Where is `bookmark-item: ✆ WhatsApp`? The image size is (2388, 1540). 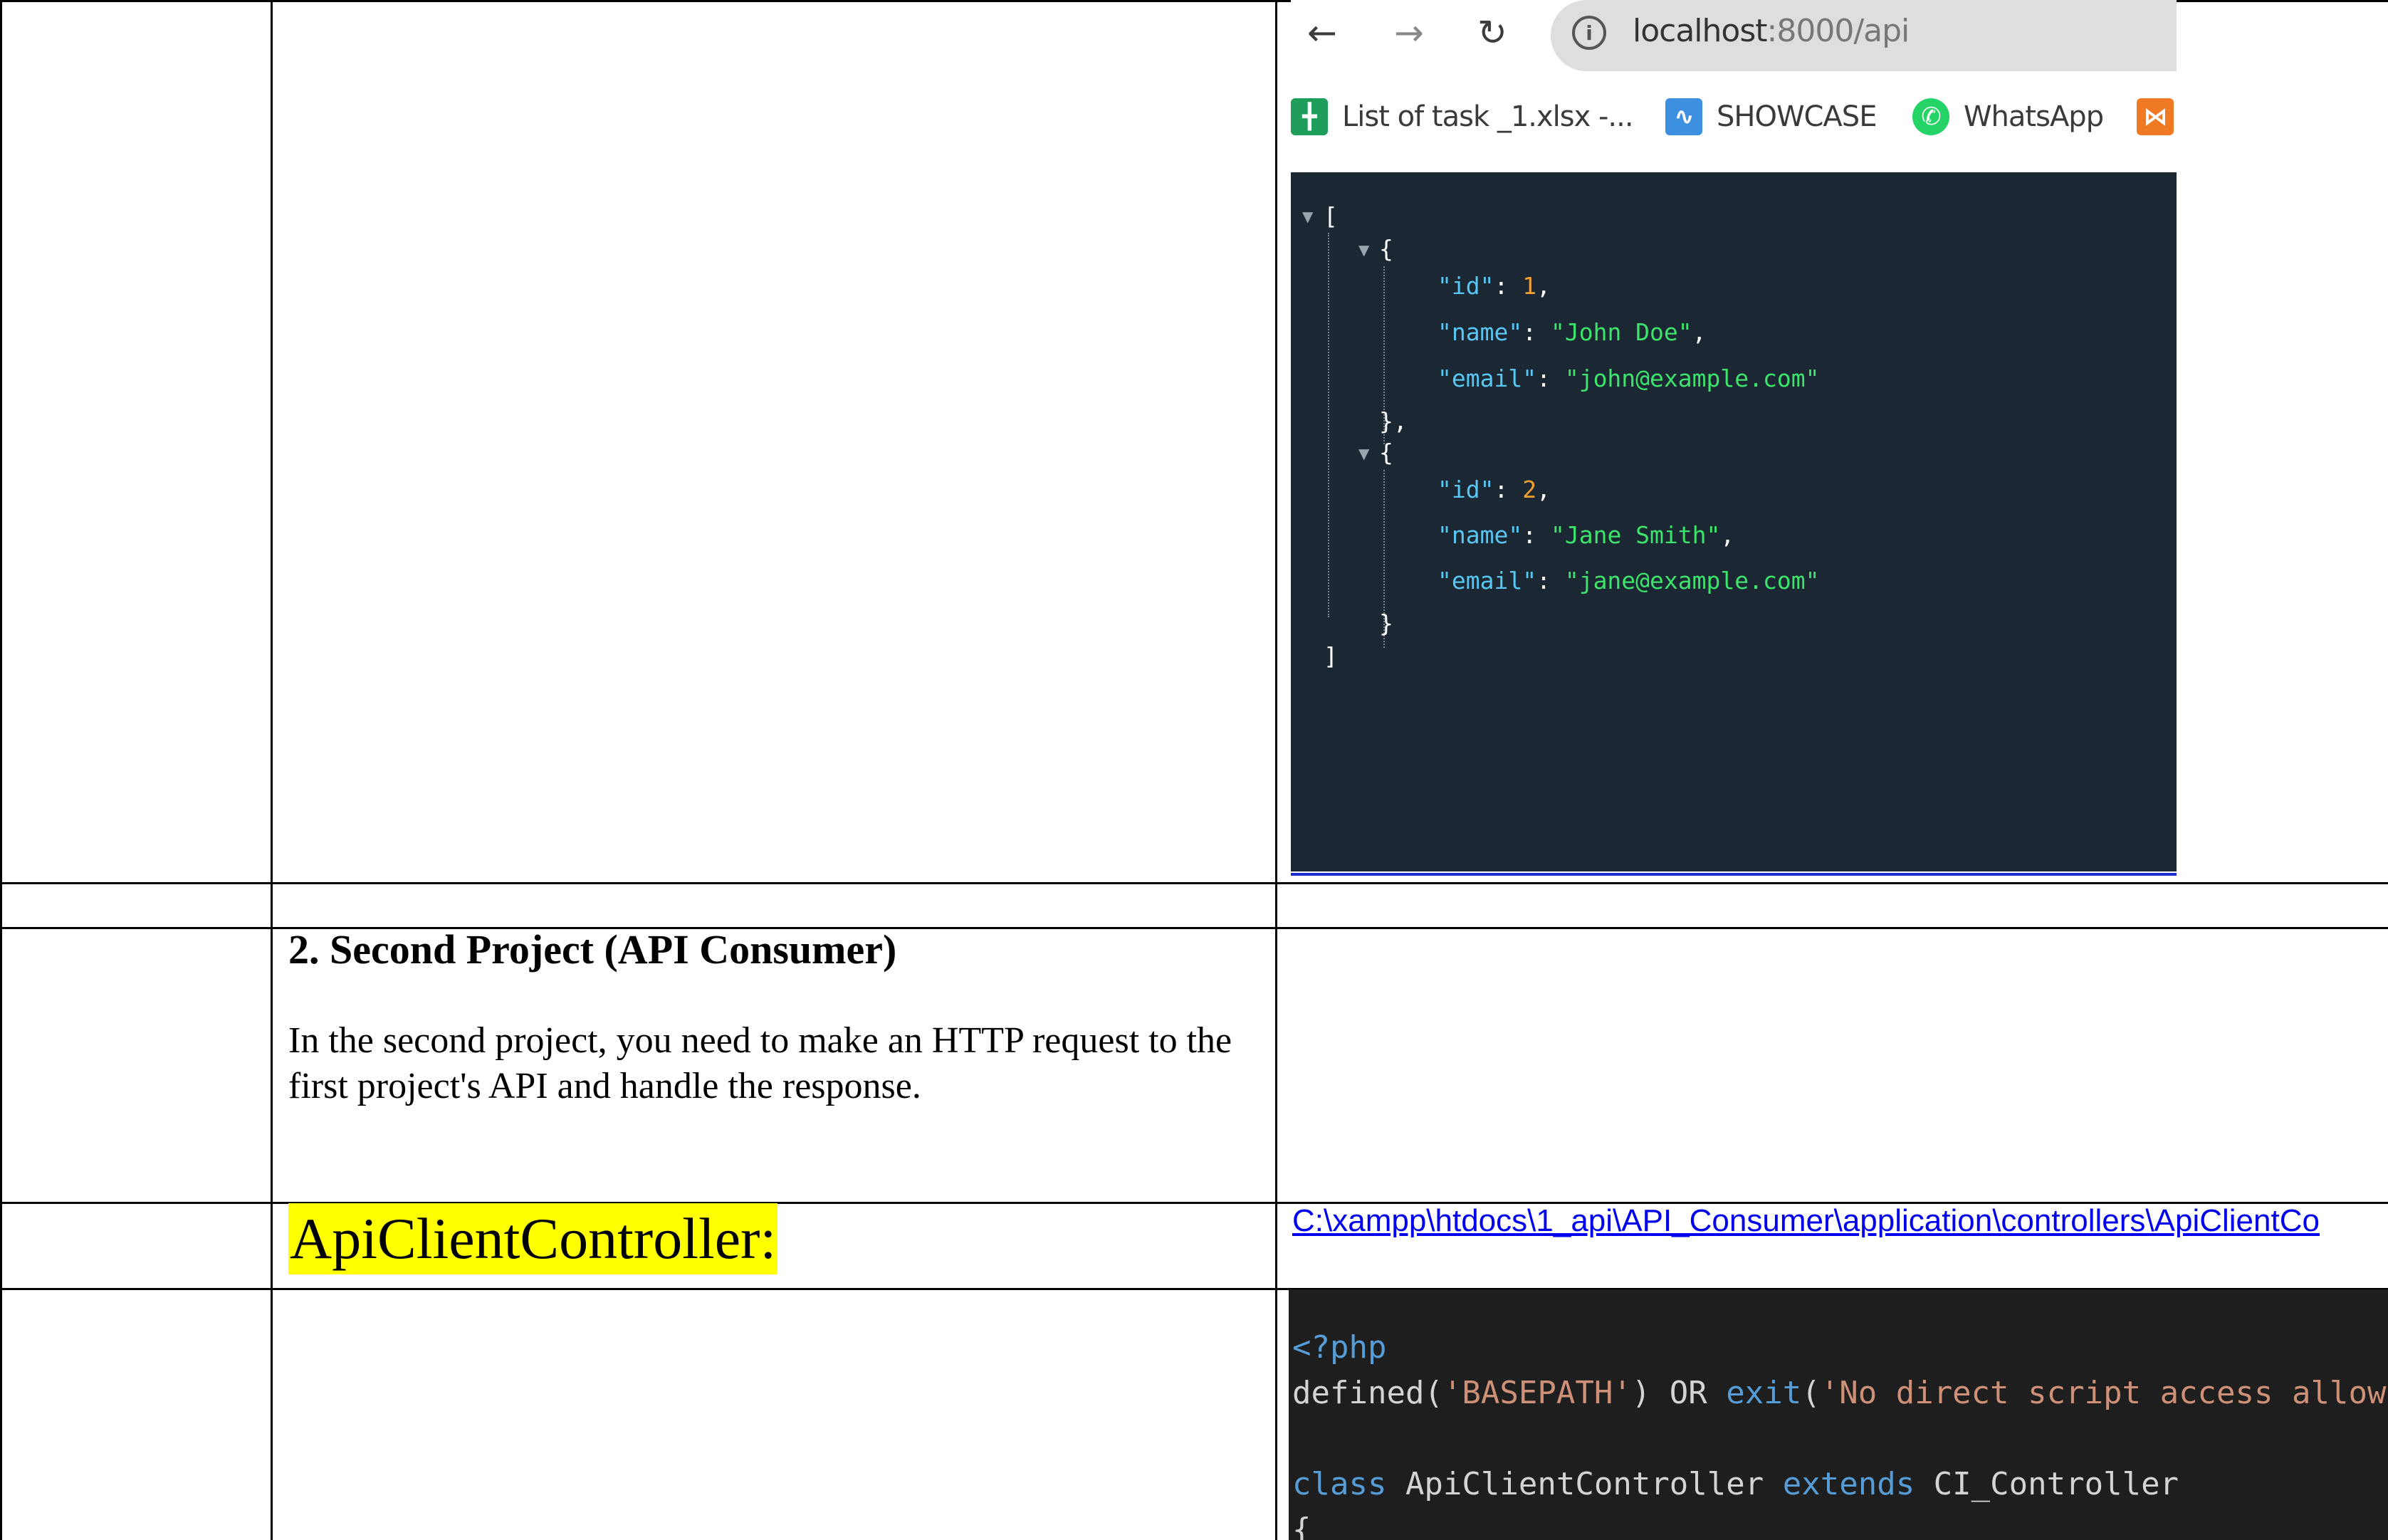
bookmark-item: ✆ WhatsApp is located at coordinates (2008, 117).